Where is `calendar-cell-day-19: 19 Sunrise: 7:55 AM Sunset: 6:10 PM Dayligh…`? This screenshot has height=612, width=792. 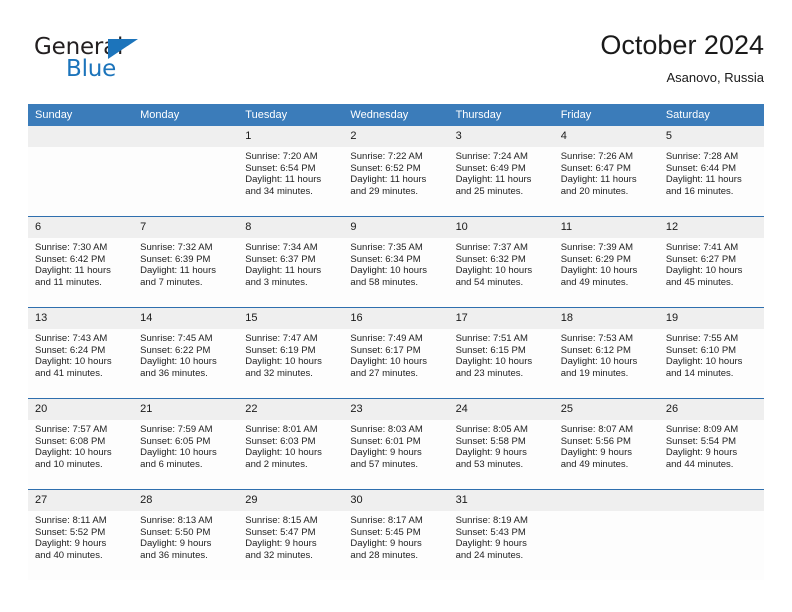
calendar-cell-day-19: 19 Sunrise: 7:55 AM Sunset: 6:10 PM Dayligh… is located at coordinates (711, 353).